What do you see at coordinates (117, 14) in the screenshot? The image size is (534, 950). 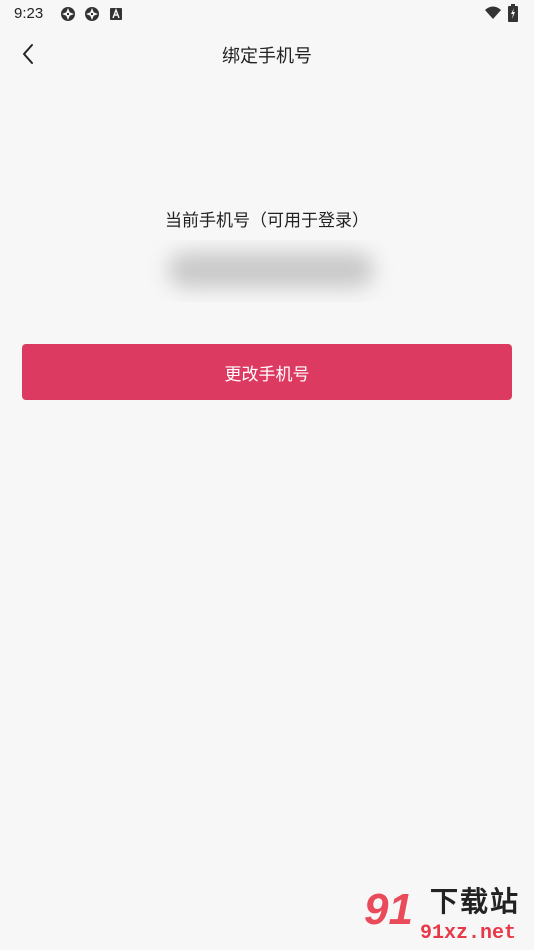 I see `font-a-icon` at bounding box center [117, 14].